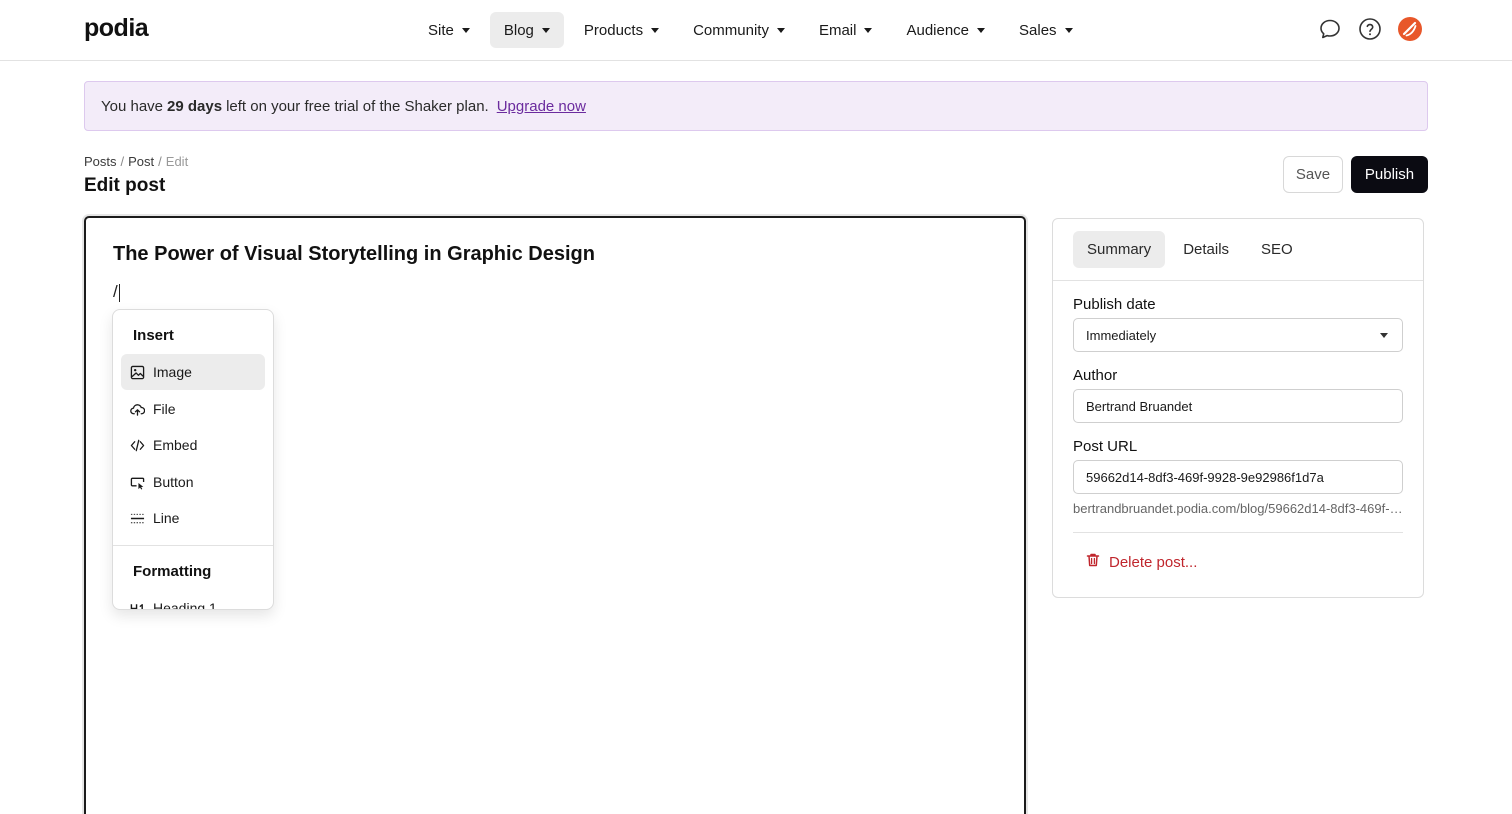  I want to click on panel-tabs: Summary Details SEO, so click(1190, 249).